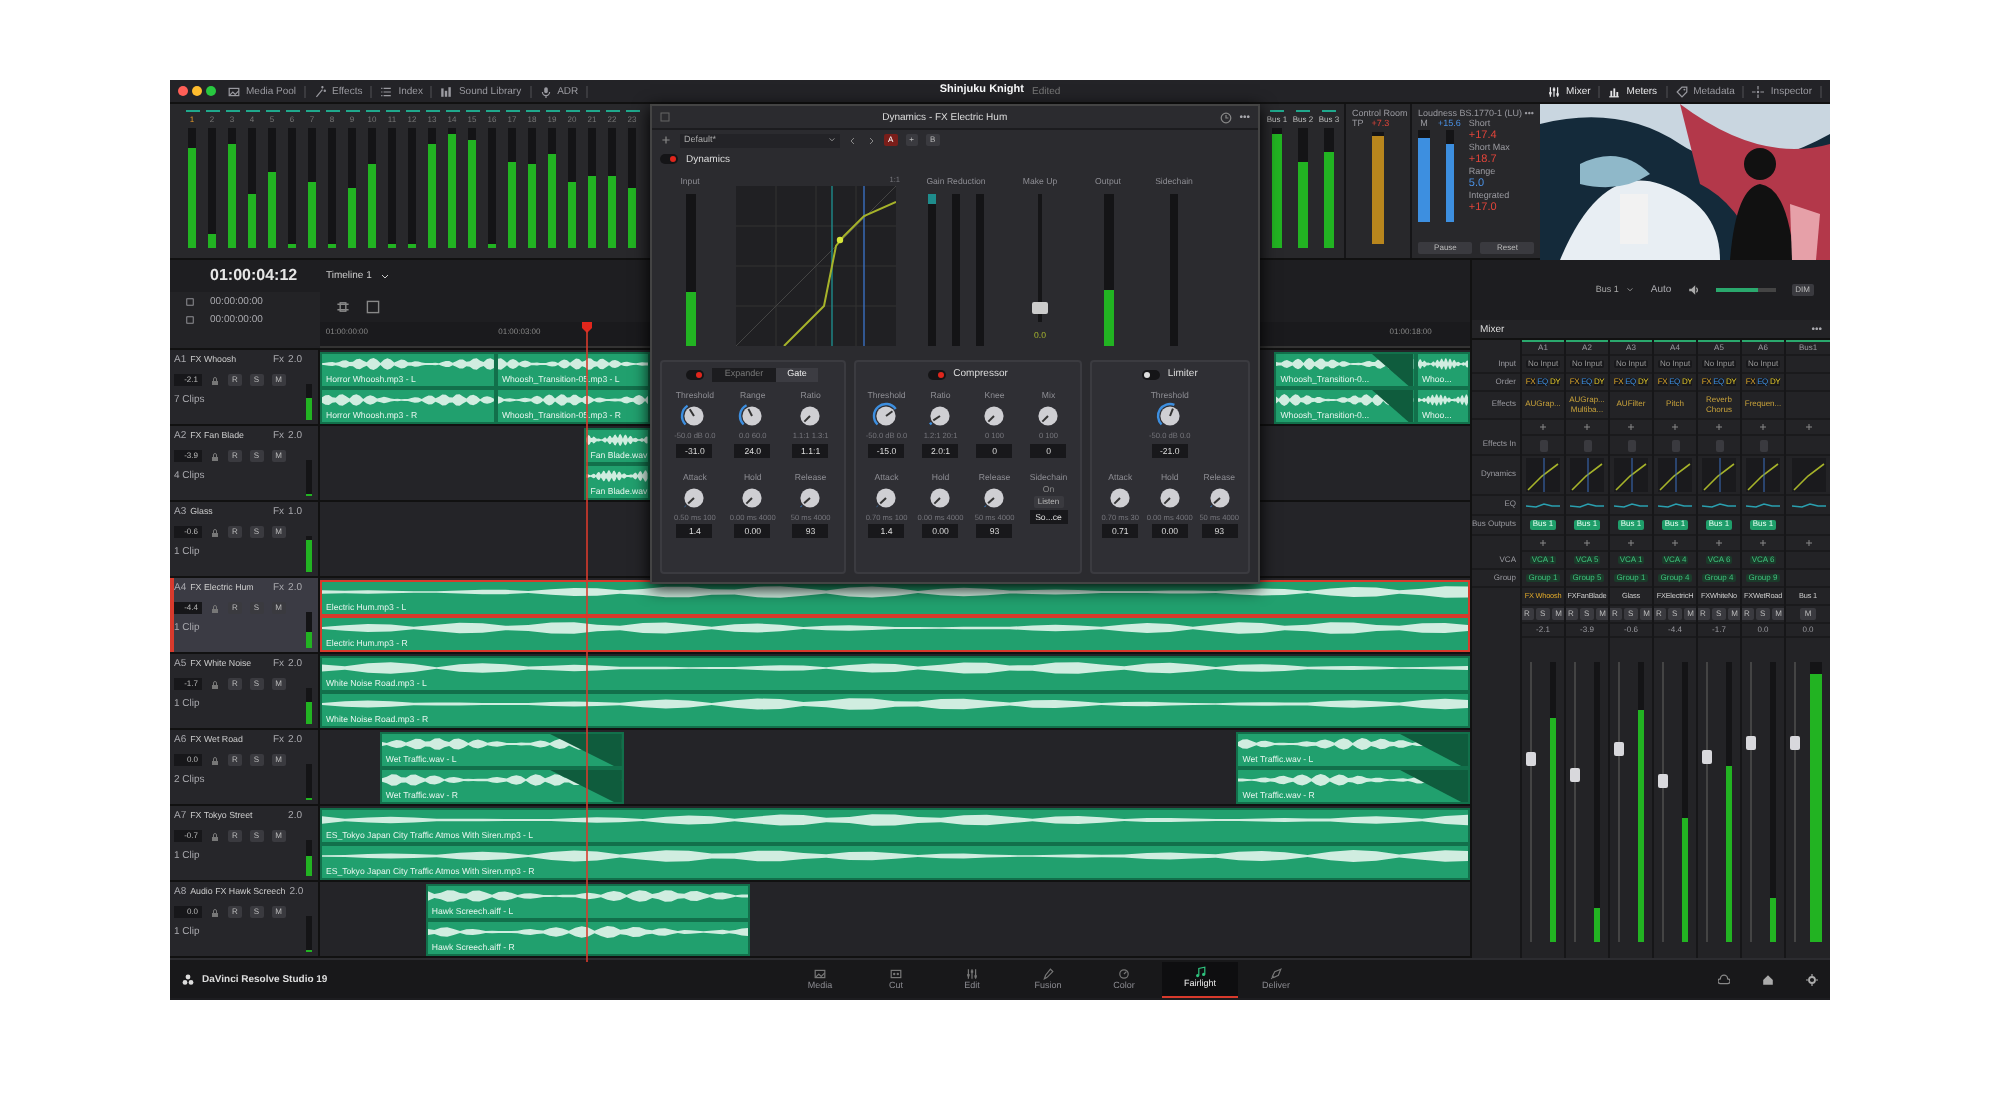  I want to click on crosshair-icon, so click(1758, 91).